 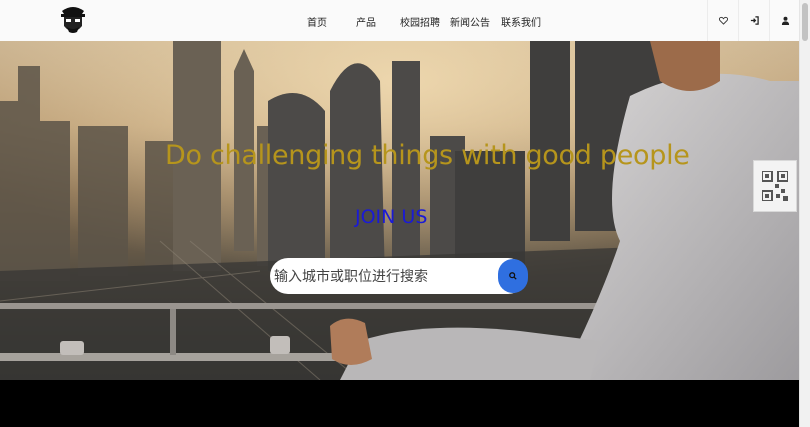 What do you see at coordinates (521, 21) in the screenshot?
I see `nav-item-contact: 联系我们` at bounding box center [521, 21].